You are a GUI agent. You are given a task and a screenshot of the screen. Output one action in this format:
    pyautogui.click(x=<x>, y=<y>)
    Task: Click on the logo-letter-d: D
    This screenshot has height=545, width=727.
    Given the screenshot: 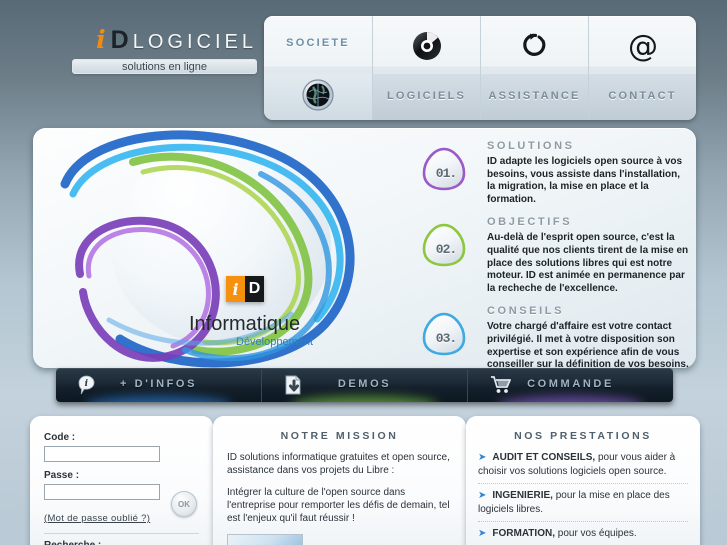 What is the action you would take?
    pyautogui.click(x=119, y=40)
    